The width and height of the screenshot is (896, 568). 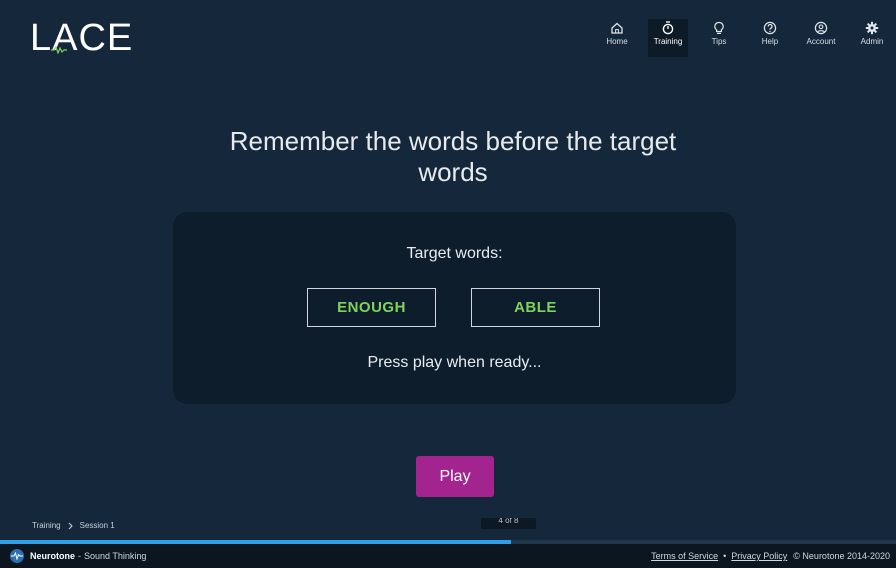 What do you see at coordinates (759, 556) in the screenshot?
I see `privacy-link: Privacy Policy` at bounding box center [759, 556].